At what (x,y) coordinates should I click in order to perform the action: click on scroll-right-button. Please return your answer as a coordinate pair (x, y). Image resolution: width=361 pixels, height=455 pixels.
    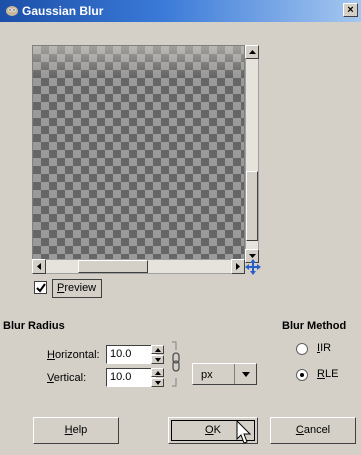
    Looking at the image, I should click on (238, 266).